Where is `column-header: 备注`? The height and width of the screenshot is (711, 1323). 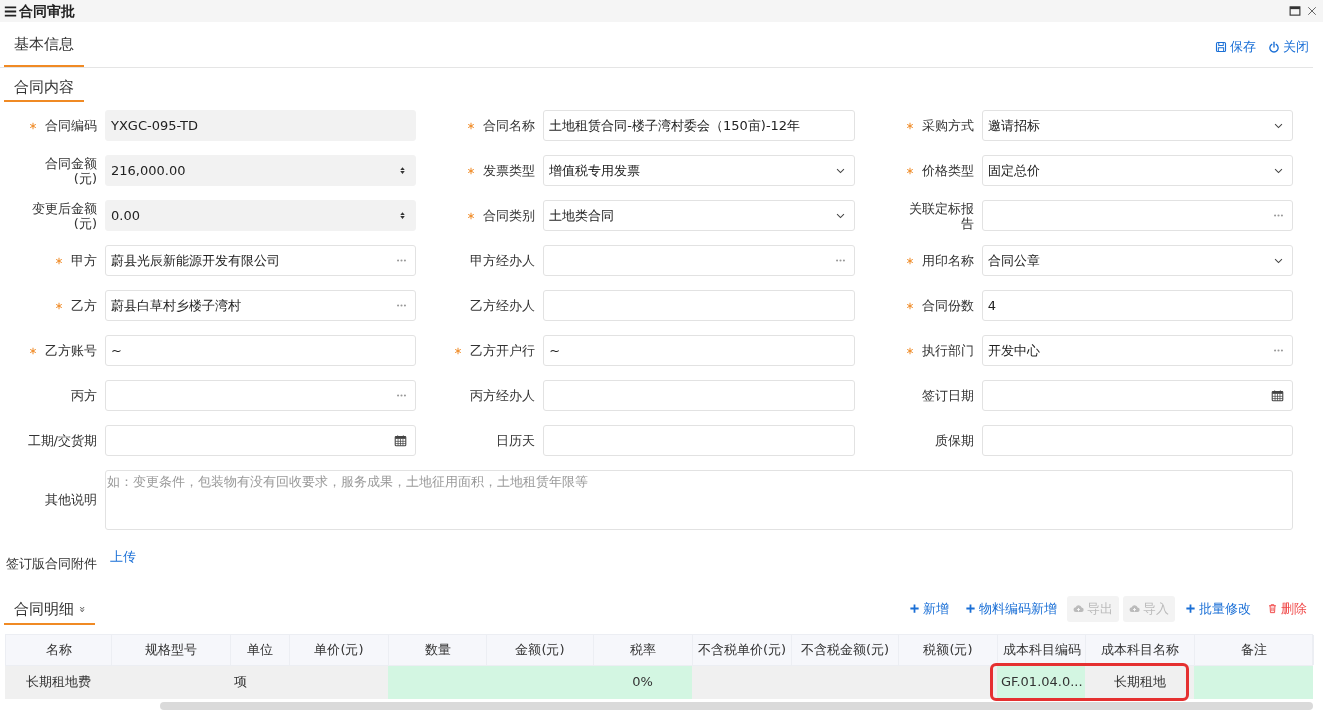
column-header: 备注 is located at coordinates (1254, 649).